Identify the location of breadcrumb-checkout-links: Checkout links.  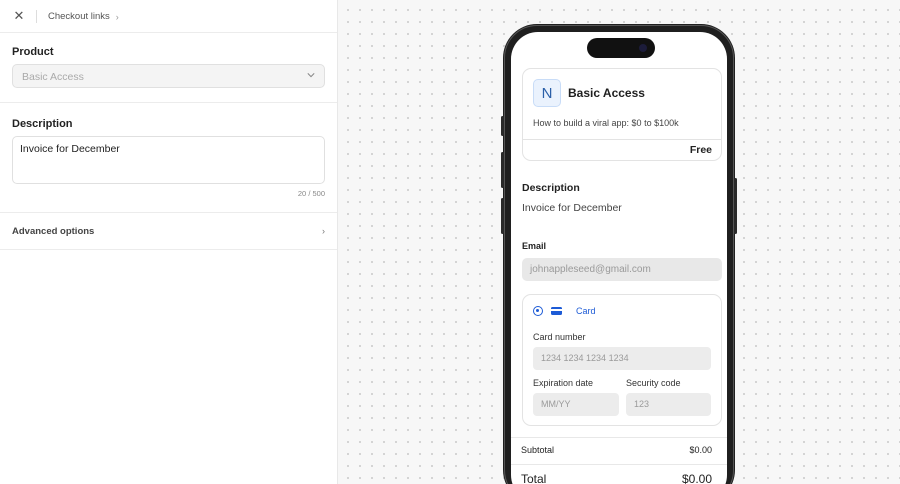
(79, 16).